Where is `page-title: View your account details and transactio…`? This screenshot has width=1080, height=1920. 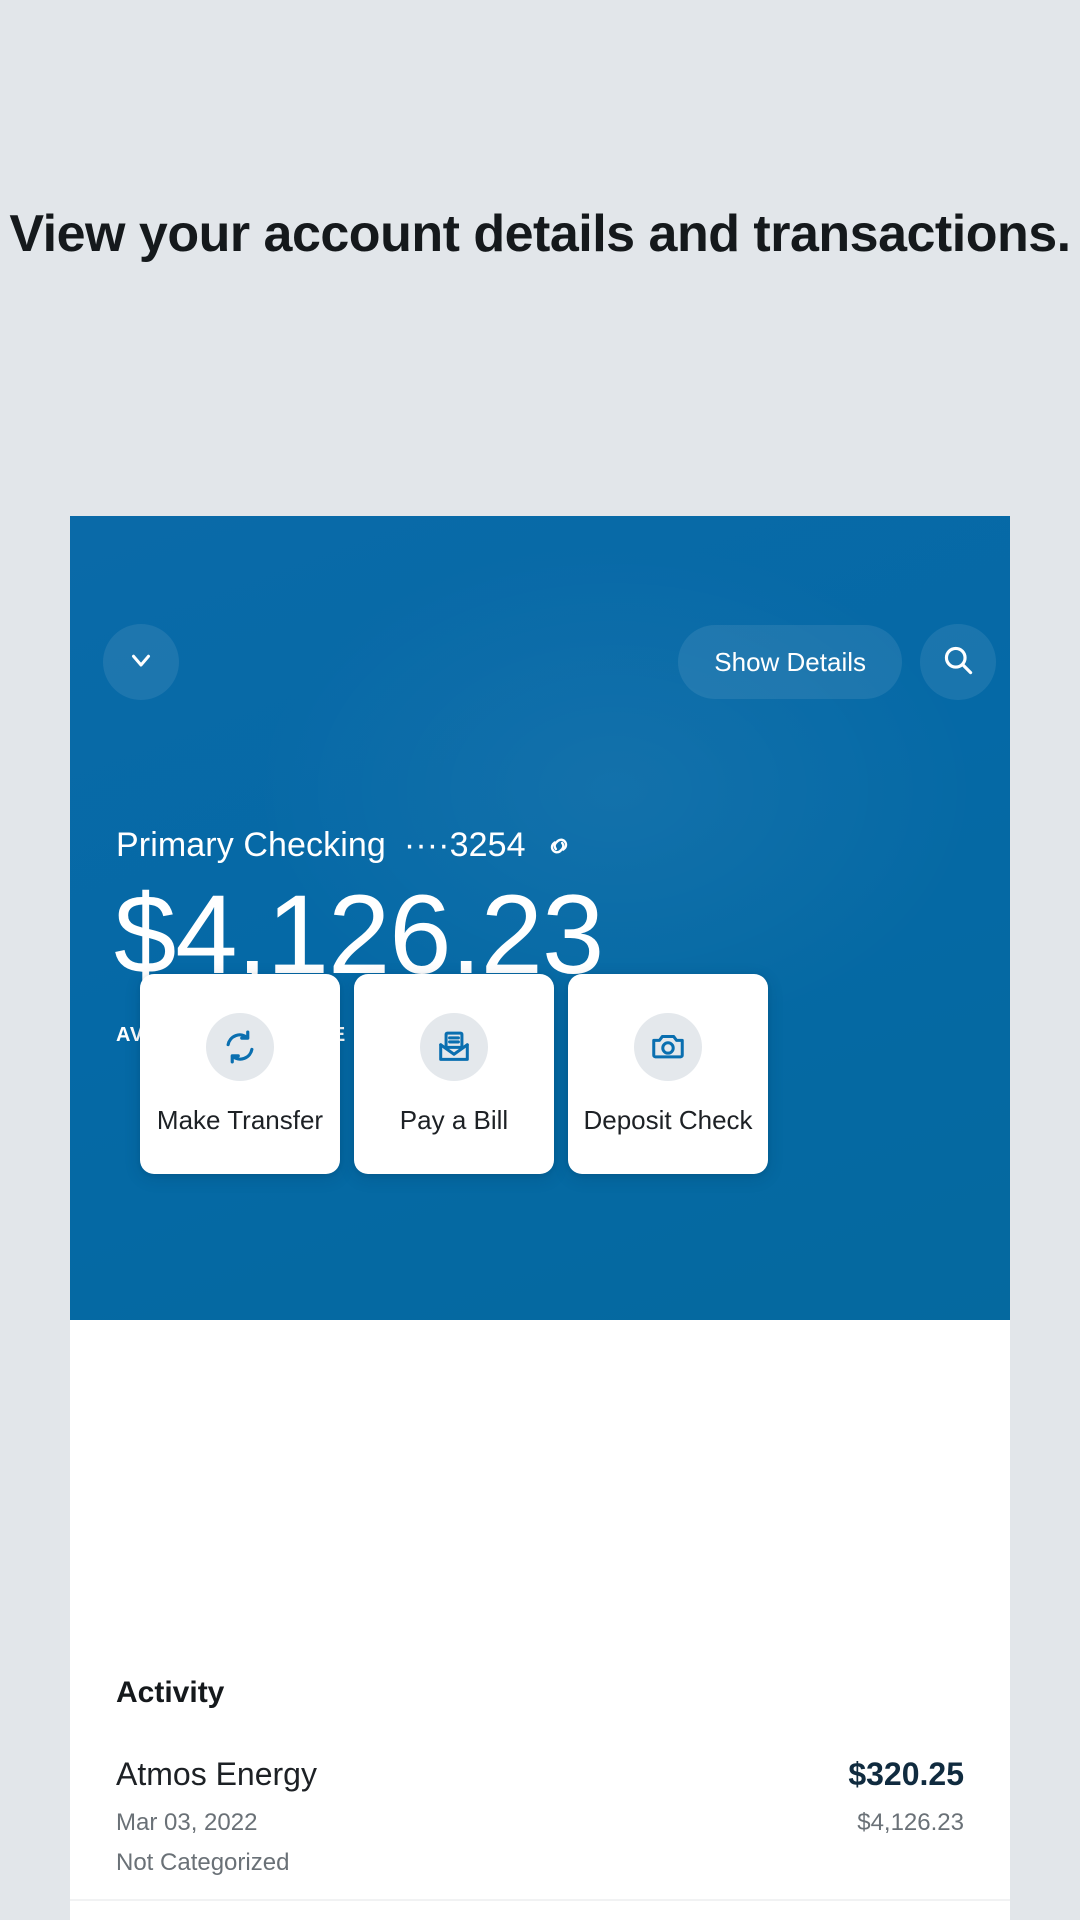 page-title: View your account details and transactio… is located at coordinates (540, 234).